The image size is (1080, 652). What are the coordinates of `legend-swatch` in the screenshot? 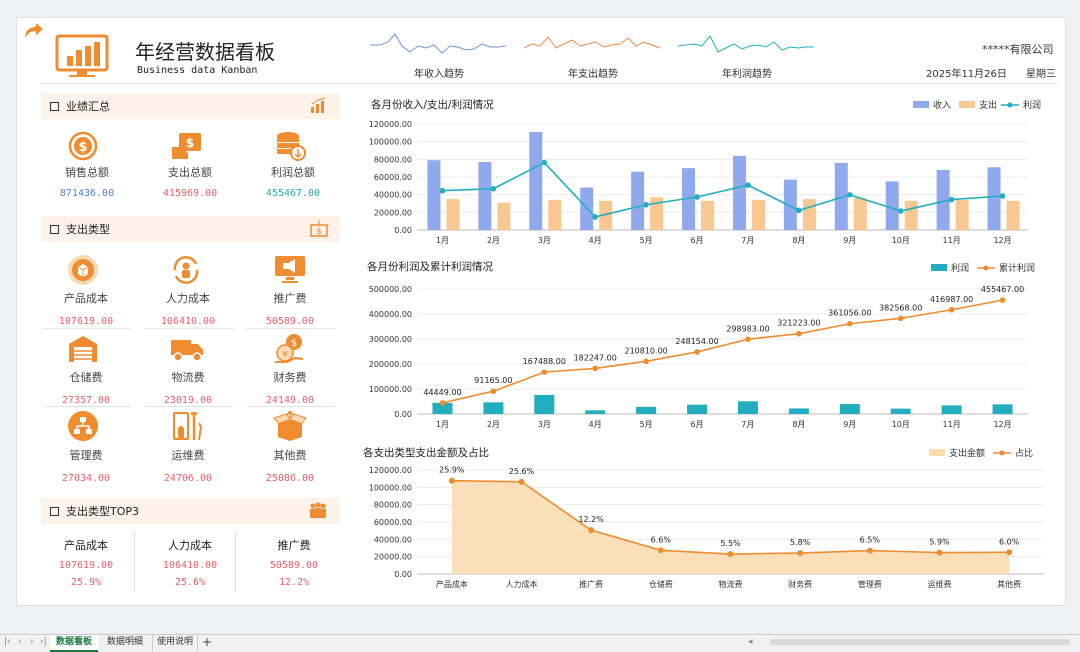 It's located at (937, 452).